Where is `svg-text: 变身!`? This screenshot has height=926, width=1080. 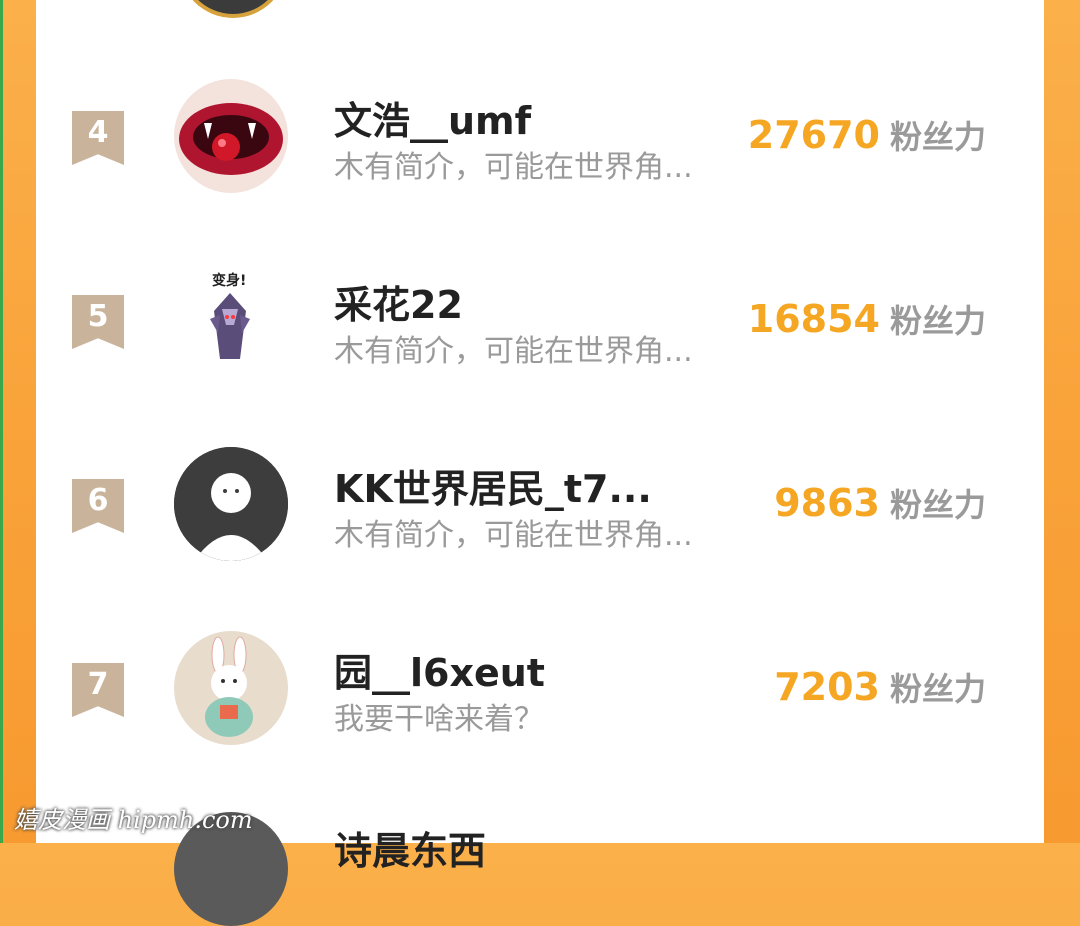 svg-text: 变身! is located at coordinates (229, 280).